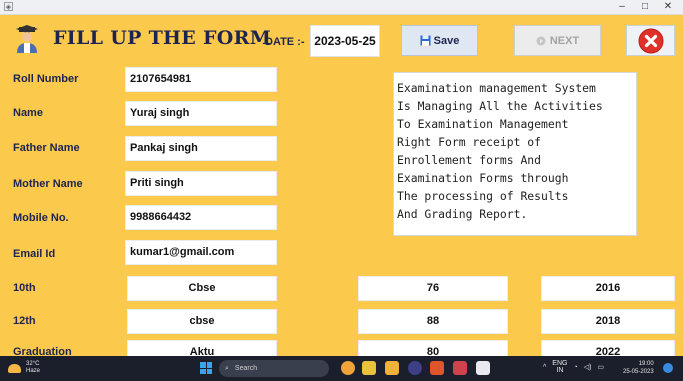 Image resolution: width=683 pixels, height=381 pixels. Describe the element at coordinates (14, 368) in the screenshot. I see `weather-haze-icon` at that location.